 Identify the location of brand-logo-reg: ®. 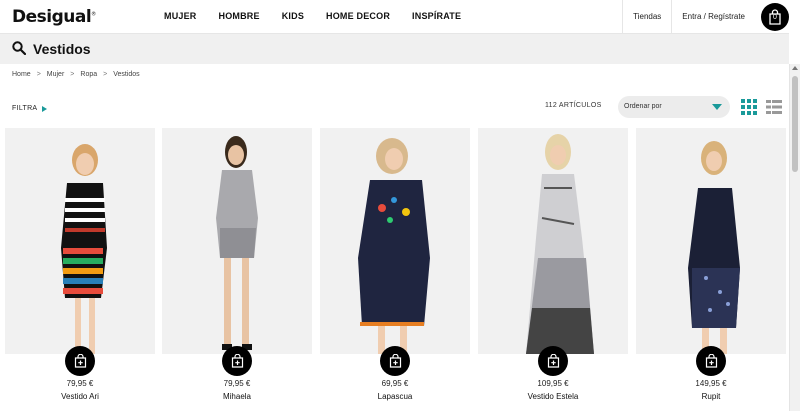
(93, 14).